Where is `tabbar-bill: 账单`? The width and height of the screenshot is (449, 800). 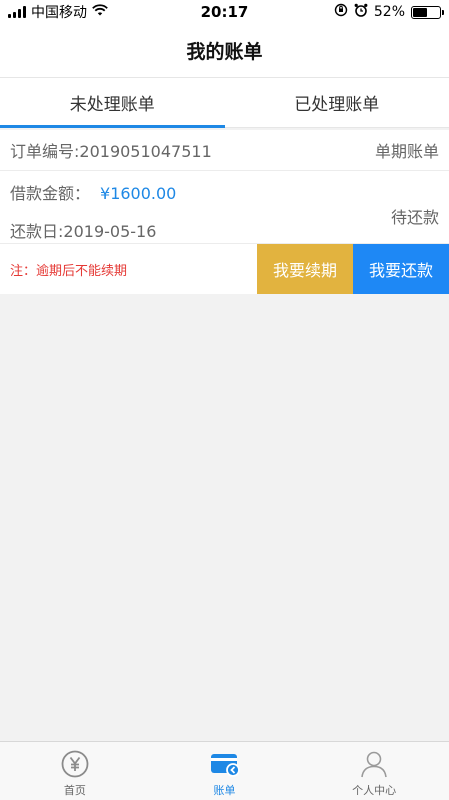 tabbar-bill: 账单 is located at coordinates (225, 771).